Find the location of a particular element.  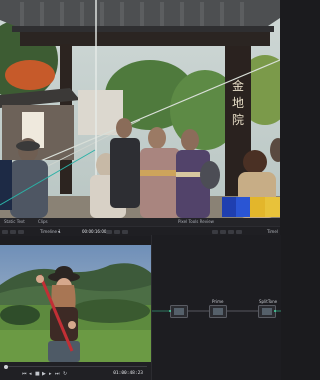

transport-bar: ⏮ ◂ ■ ▶ ▸ ⏭ ↻ 01:00:48:23 is located at coordinates (75, 371).